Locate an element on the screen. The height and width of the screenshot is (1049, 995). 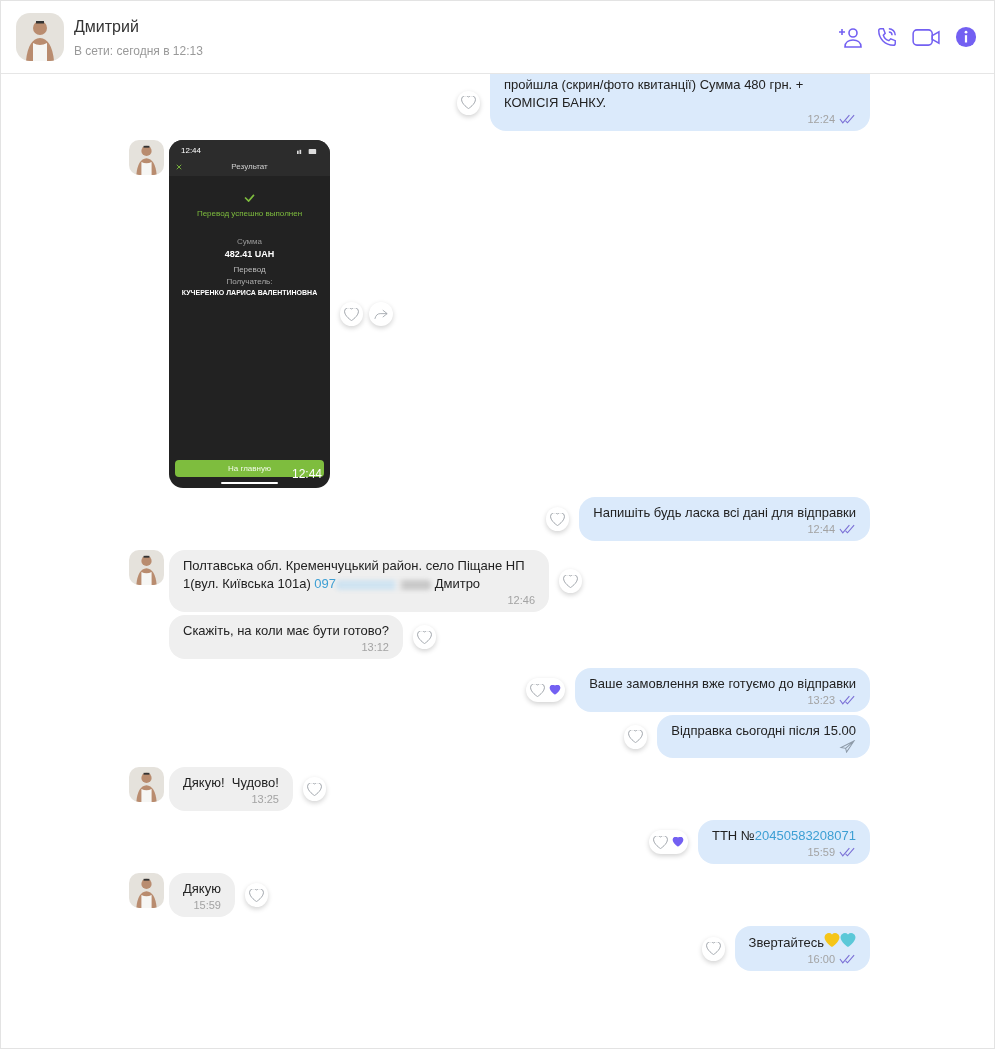
message-time: 16:00 is located at coordinates (821, 959).